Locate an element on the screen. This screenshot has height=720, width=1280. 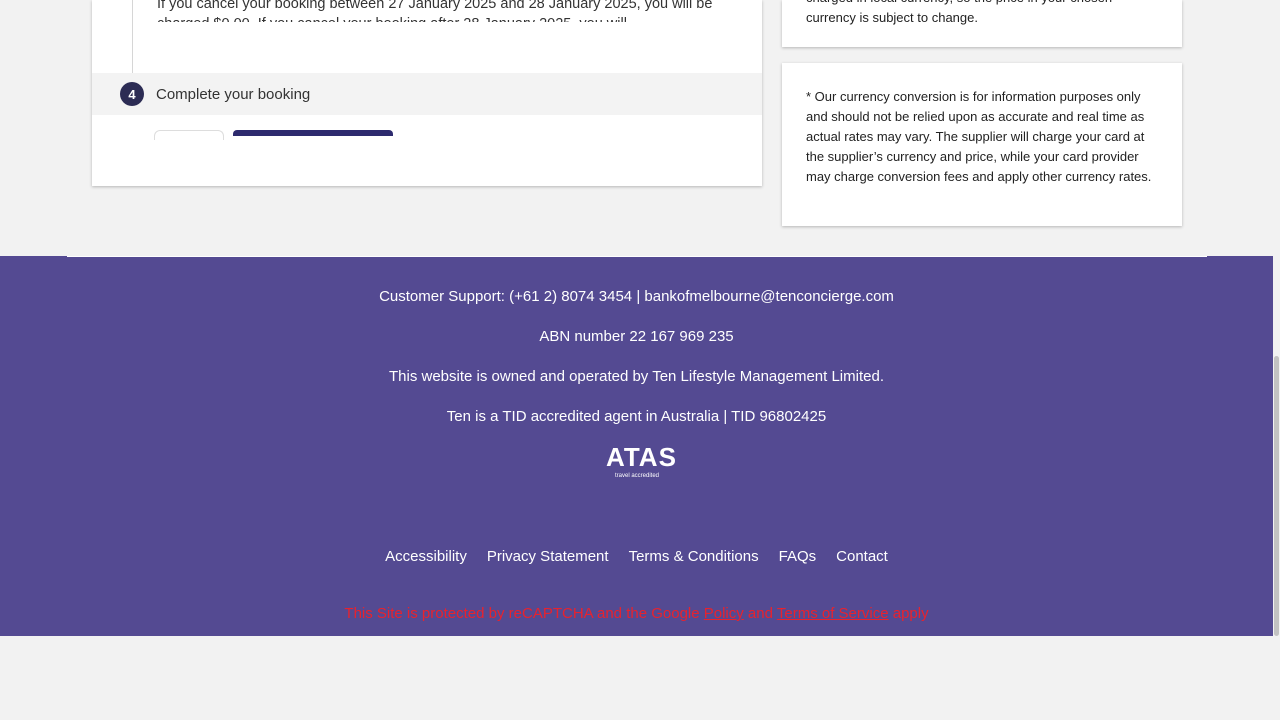
atas-logo: ATAS travel accredited is located at coordinates (641, 462).